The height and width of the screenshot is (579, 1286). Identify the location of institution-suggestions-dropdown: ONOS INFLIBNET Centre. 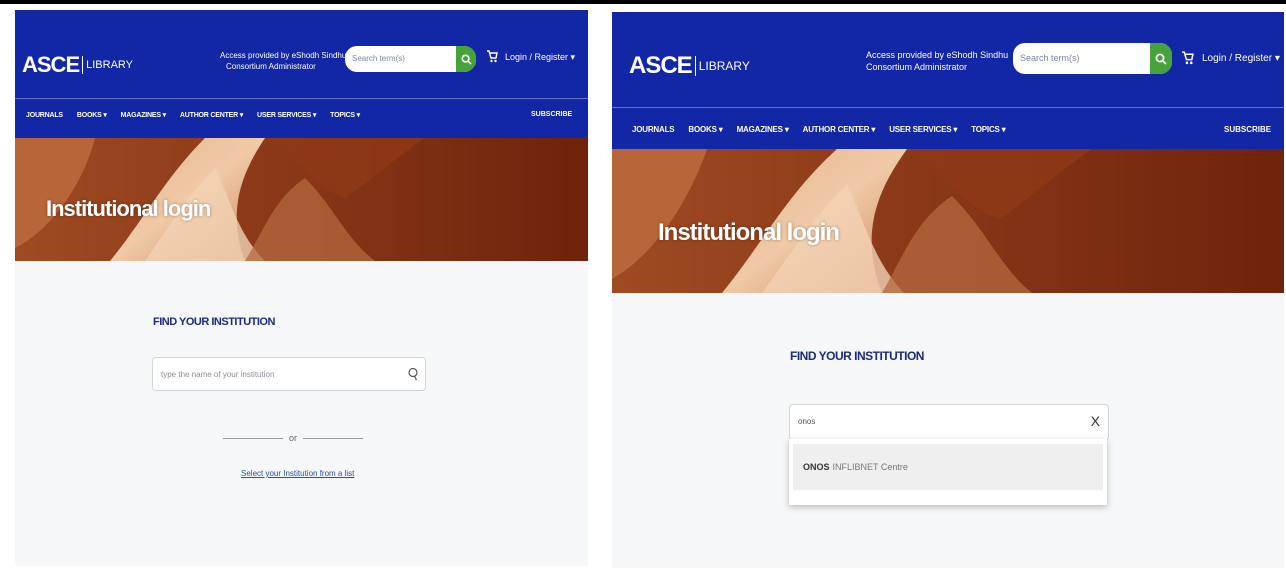
(948, 472).